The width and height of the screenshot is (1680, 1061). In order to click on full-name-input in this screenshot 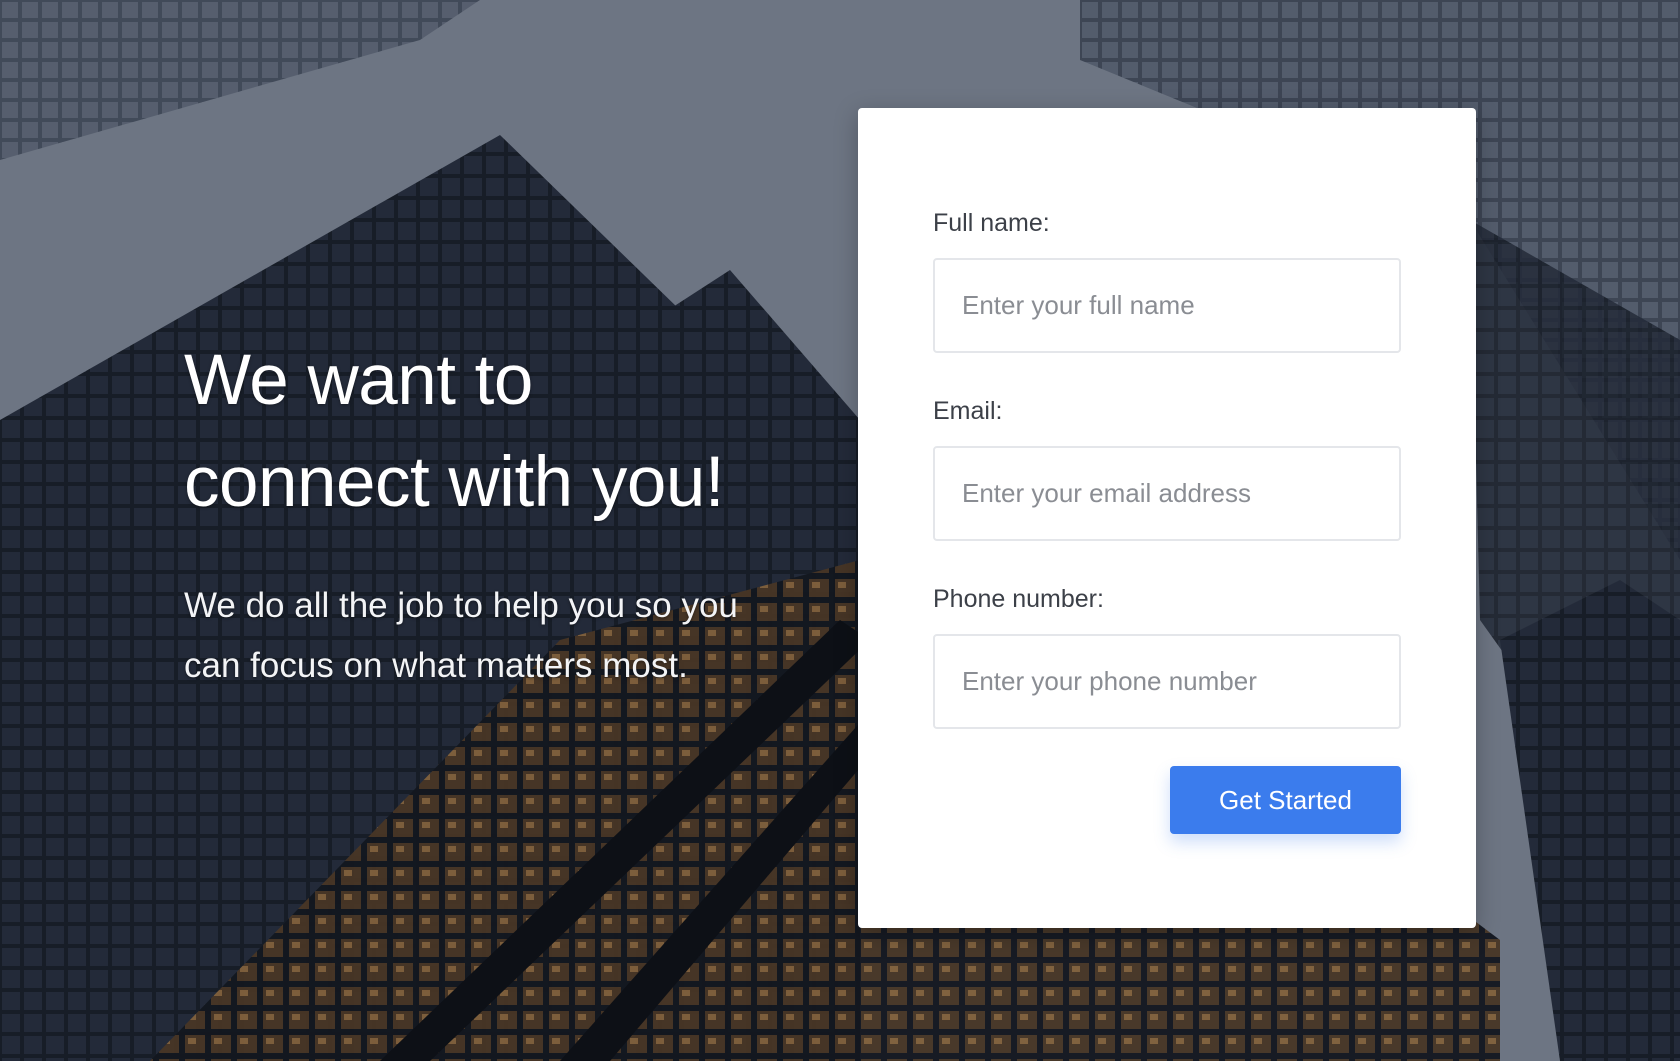, I will do `click(1167, 305)`.